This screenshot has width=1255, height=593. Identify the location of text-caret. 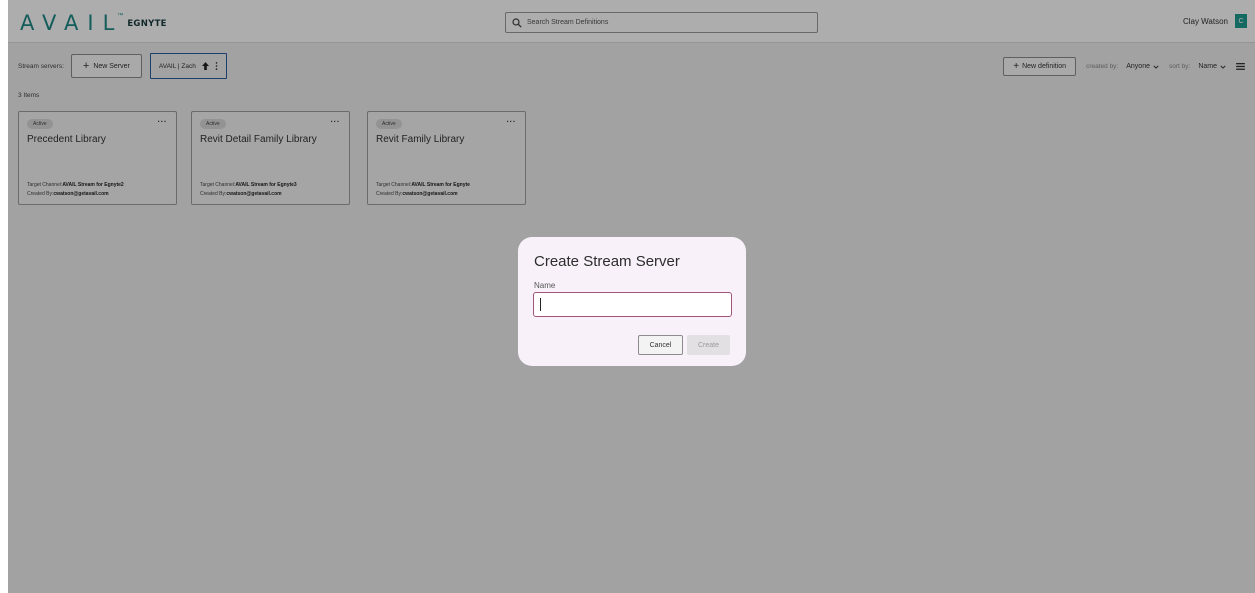
(540, 304).